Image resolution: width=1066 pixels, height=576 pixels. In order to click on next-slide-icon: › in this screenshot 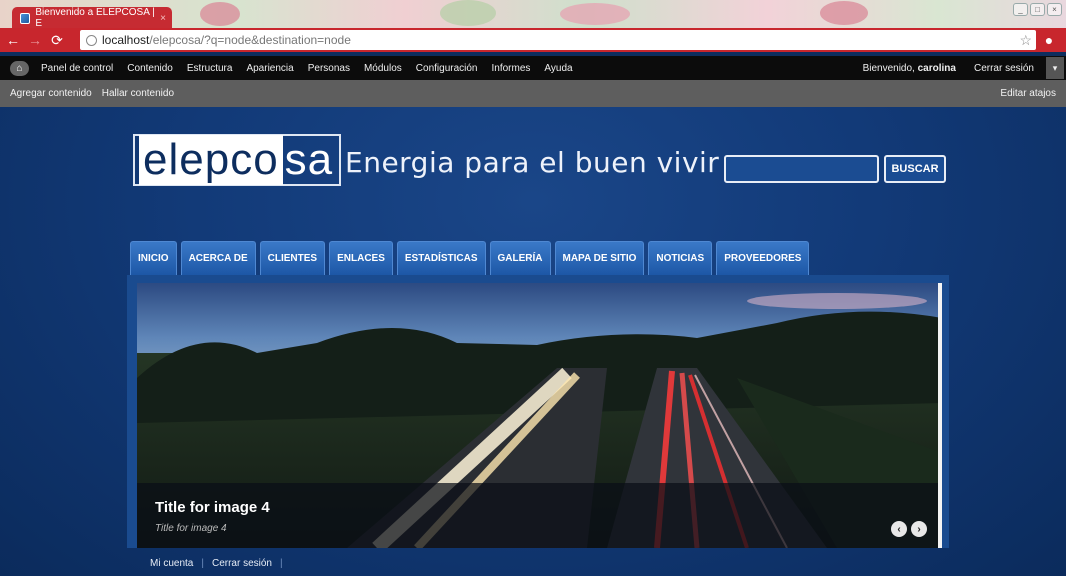, I will do `click(919, 529)`.